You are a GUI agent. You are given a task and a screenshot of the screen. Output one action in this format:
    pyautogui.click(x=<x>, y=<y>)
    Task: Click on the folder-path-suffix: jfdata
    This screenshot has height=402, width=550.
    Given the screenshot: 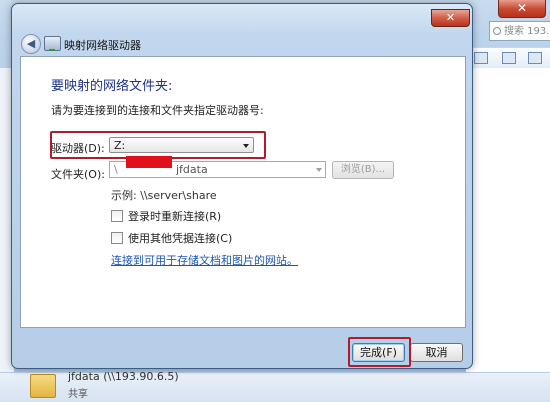 What is the action you would take?
    pyautogui.click(x=192, y=169)
    